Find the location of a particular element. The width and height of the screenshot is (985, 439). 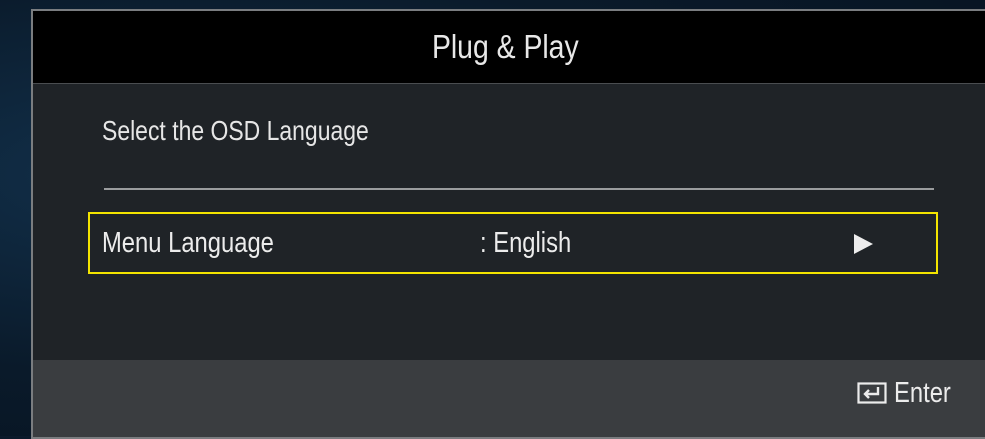

option-label: Menu Language is located at coordinates (207, 243).